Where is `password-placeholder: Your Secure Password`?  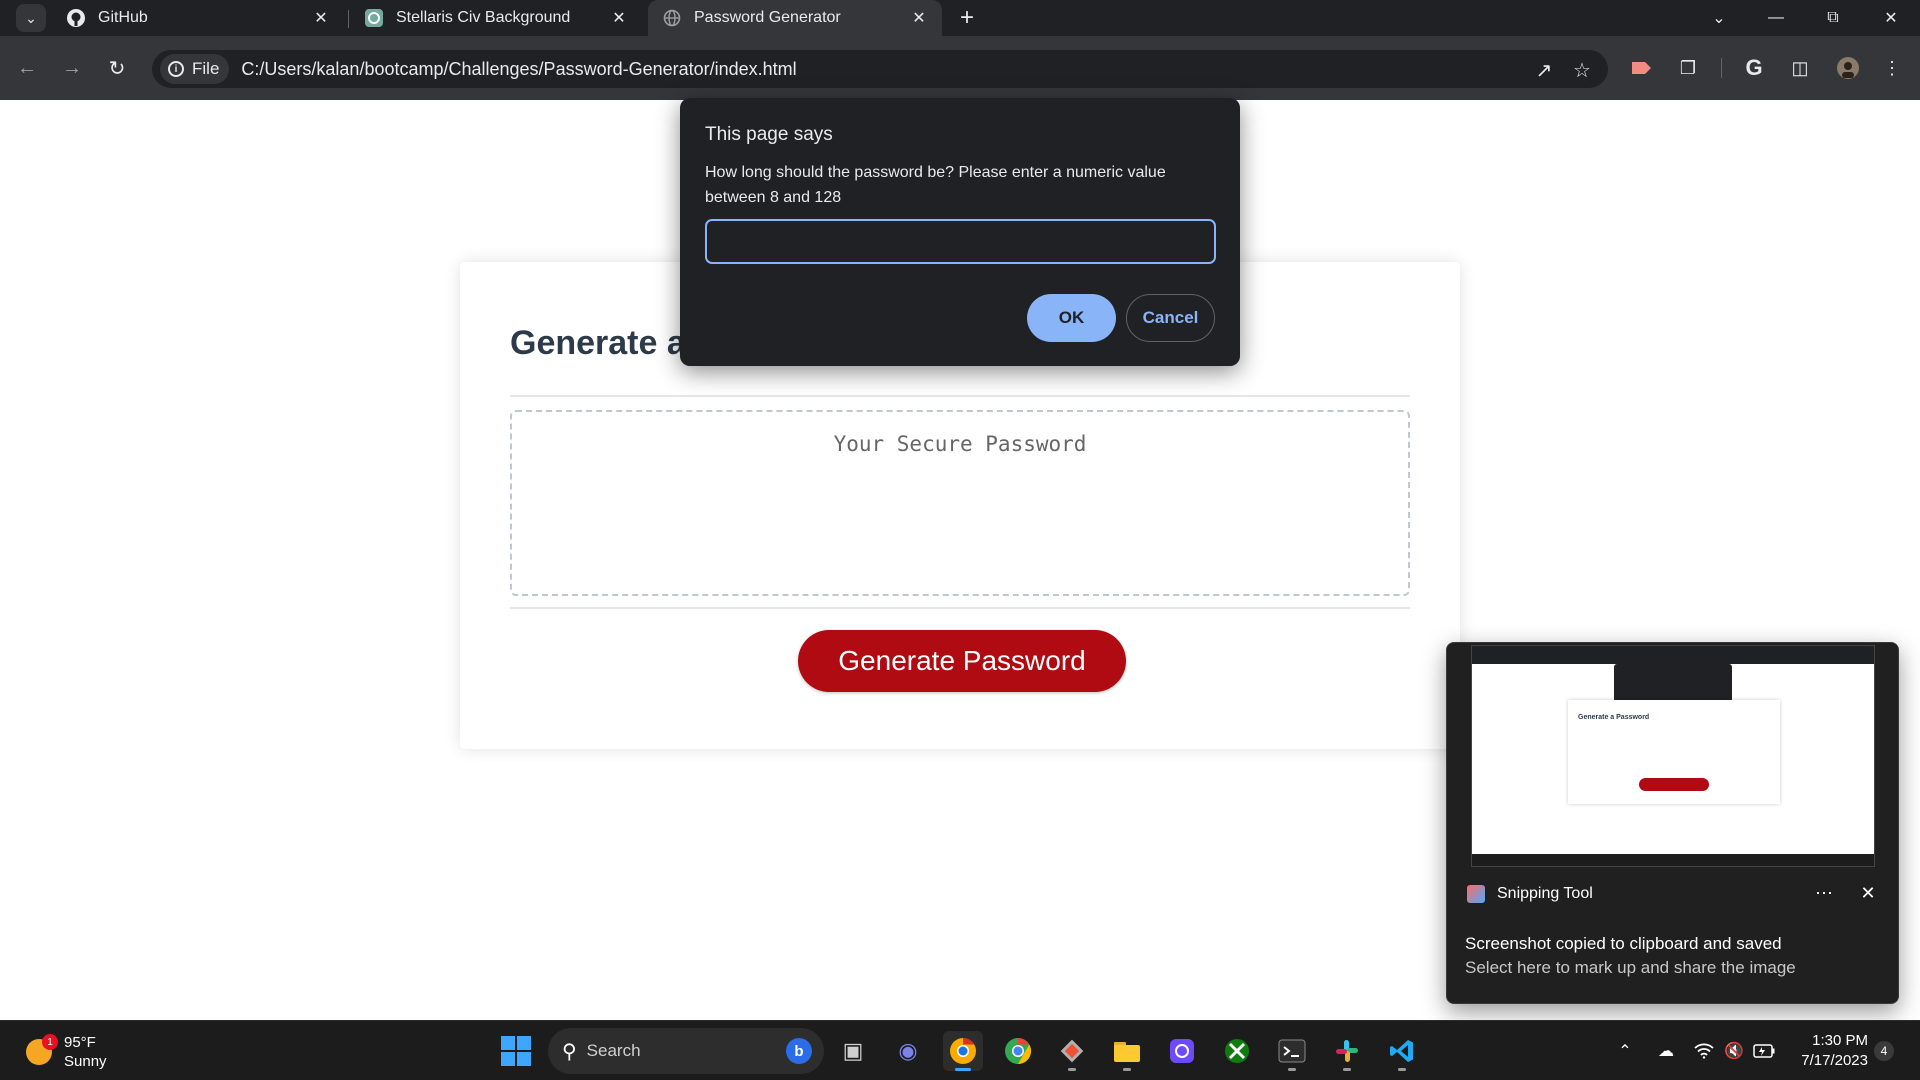 password-placeholder: Your Secure Password is located at coordinates (960, 444).